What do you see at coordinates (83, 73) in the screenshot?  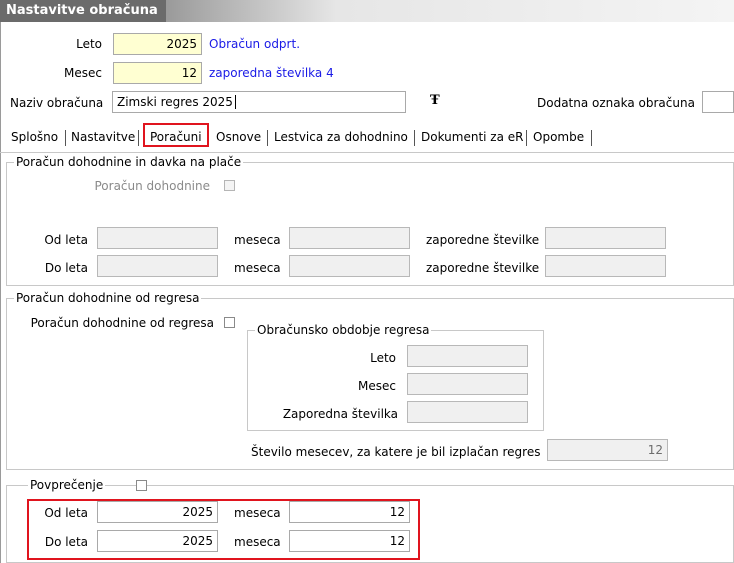 I see `mesec-label: Mesec` at bounding box center [83, 73].